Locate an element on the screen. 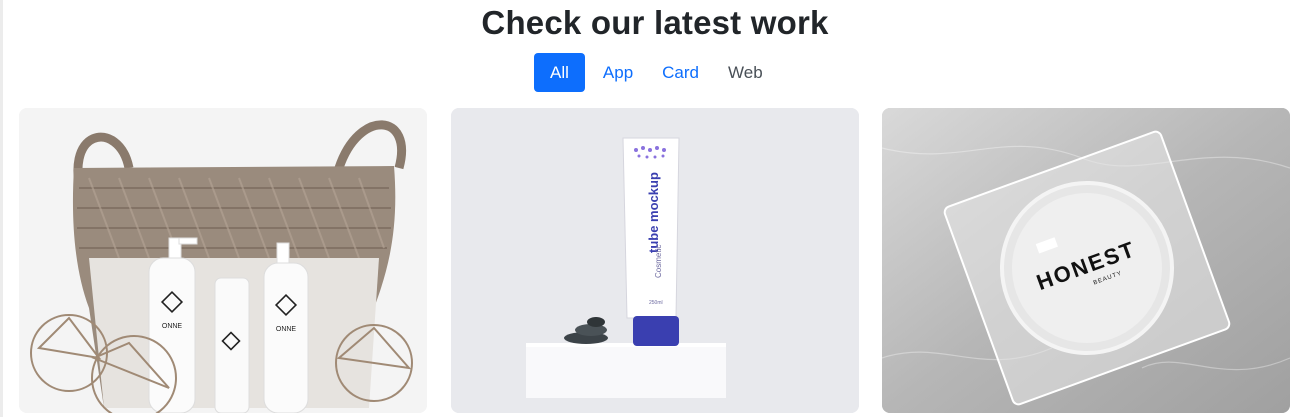  tube-subtitle: Cosmetic is located at coordinates (658, 261).